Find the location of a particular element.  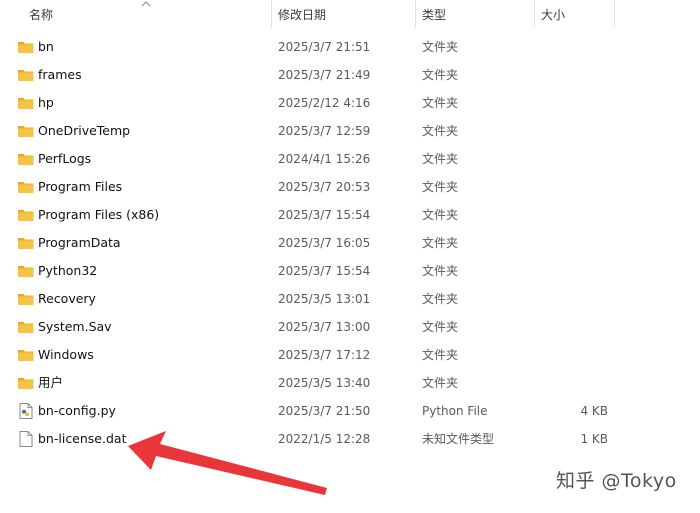

file-name: bn is located at coordinates (46, 46).